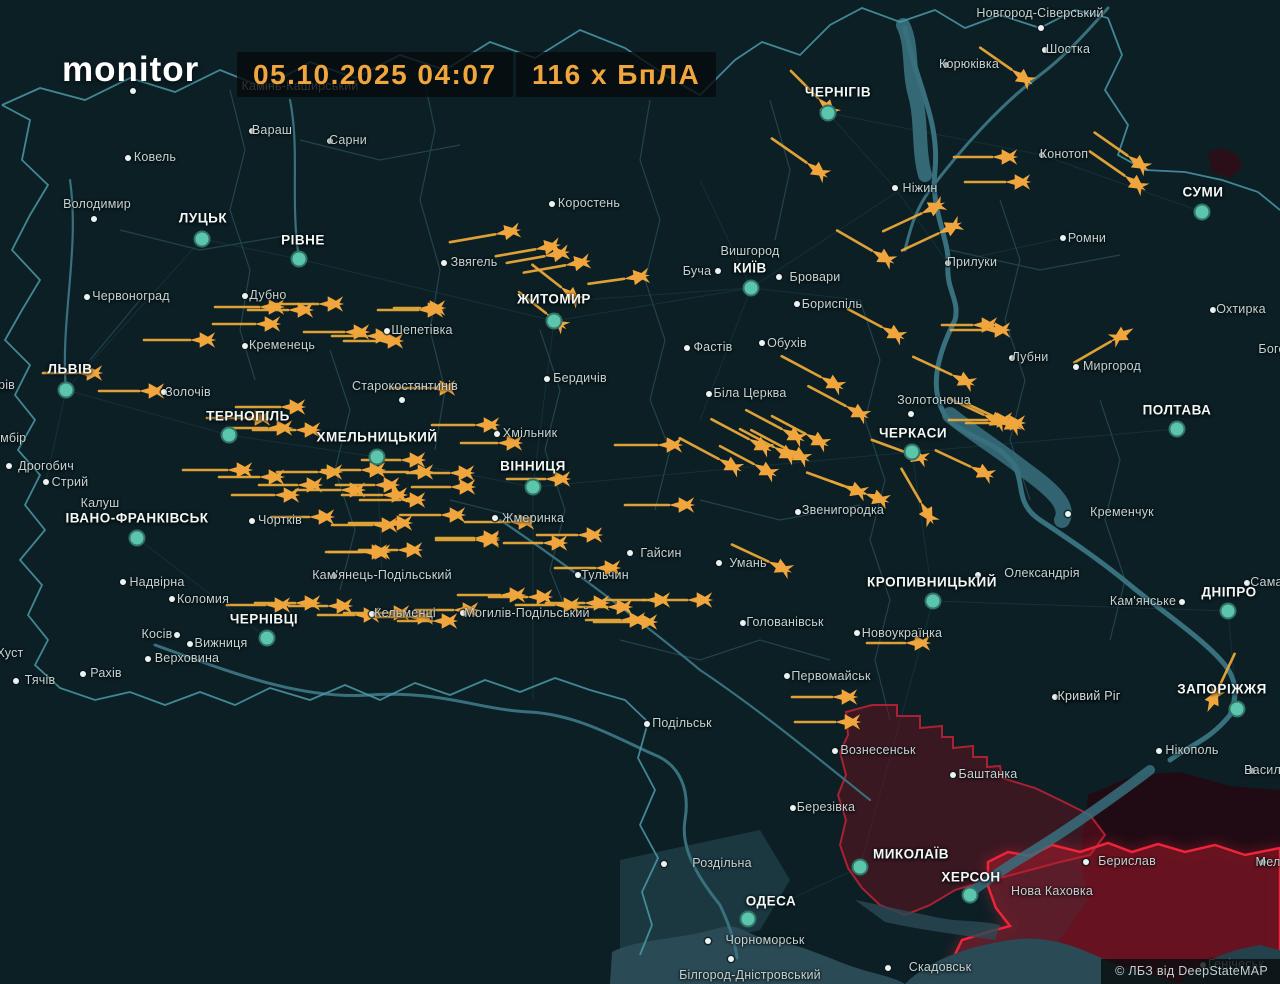 The height and width of the screenshot is (984, 1280). Describe the element at coordinates (303, 240) in the screenshot. I see `city-label: РІВНЕ` at that location.